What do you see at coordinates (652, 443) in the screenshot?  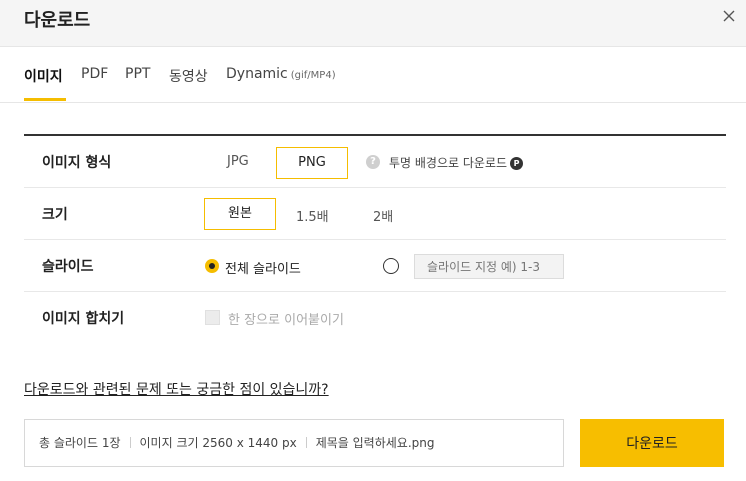 I see `download-button: 다운로드` at bounding box center [652, 443].